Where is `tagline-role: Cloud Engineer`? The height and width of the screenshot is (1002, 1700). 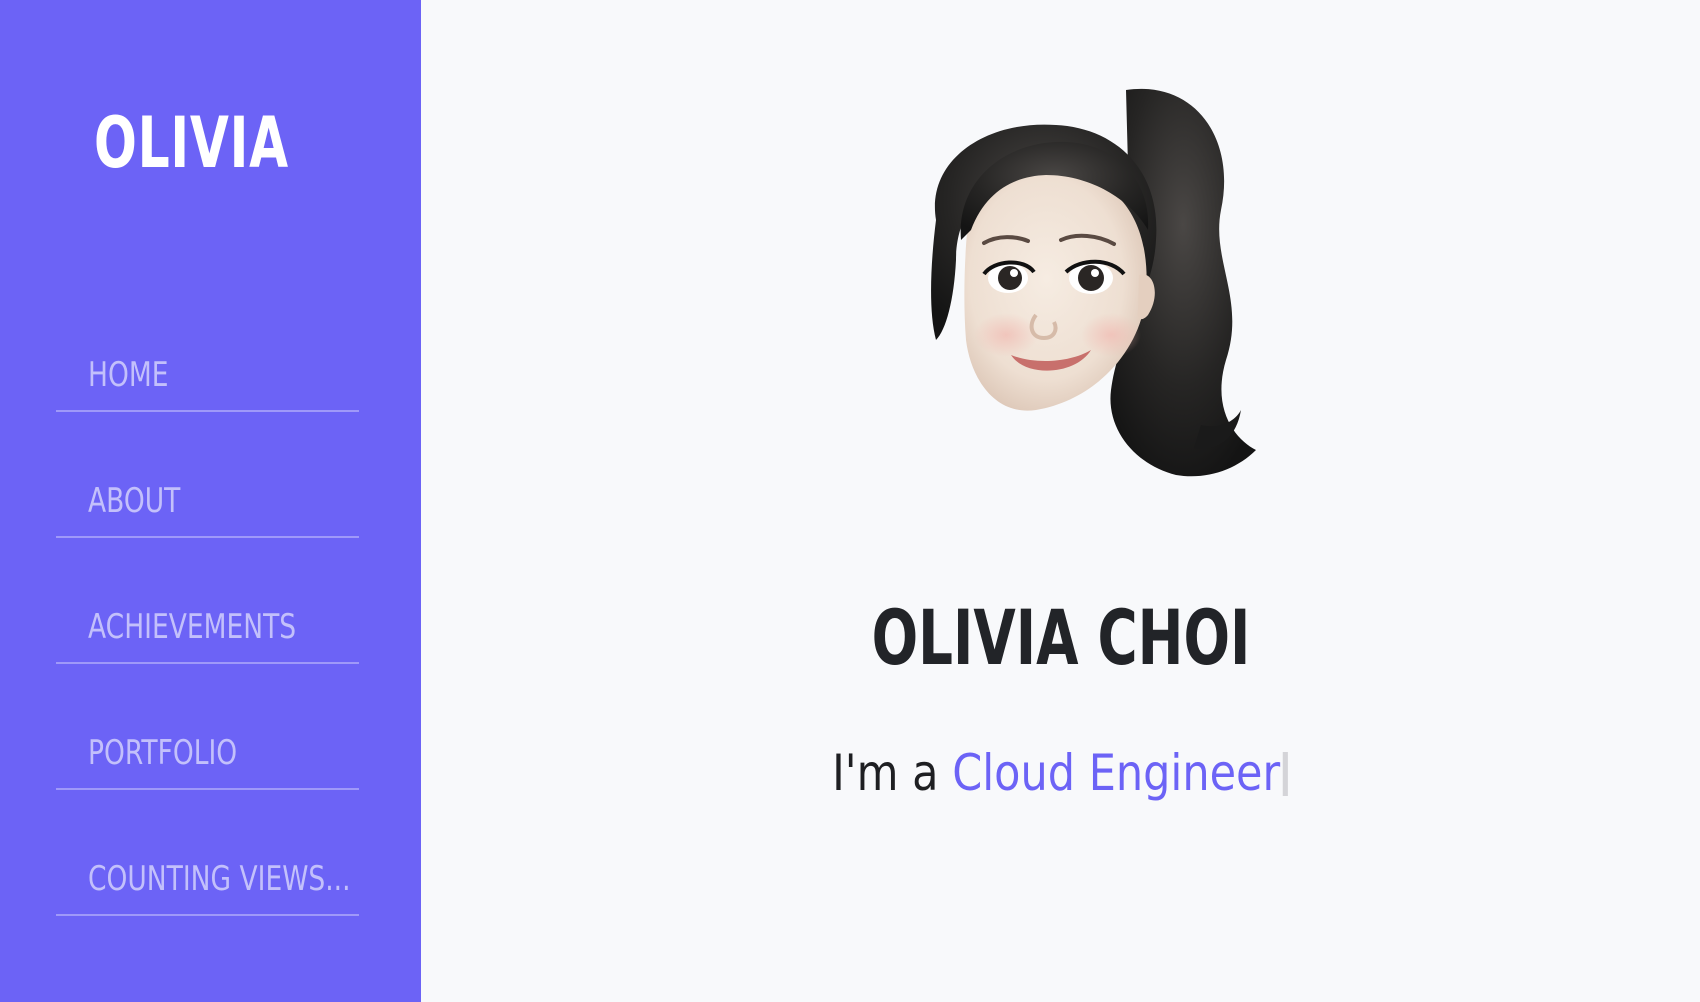
tagline-role: Cloud Engineer is located at coordinates (1116, 773).